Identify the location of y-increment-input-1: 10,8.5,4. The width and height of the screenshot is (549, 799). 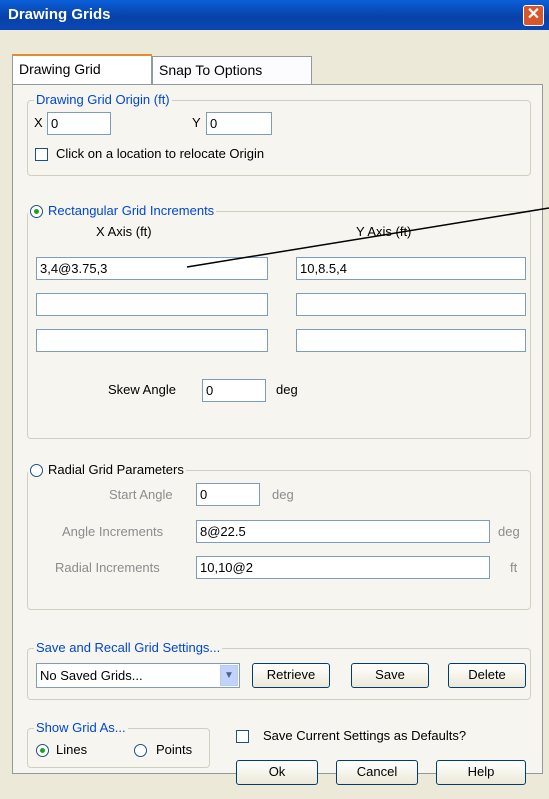
(411, 268).